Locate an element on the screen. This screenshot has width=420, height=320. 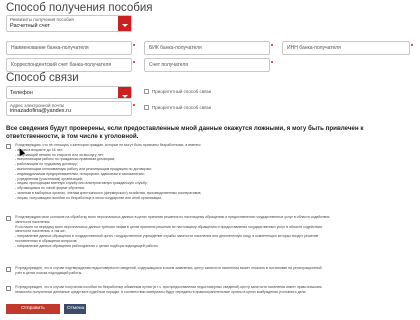
payment-method-value: Расчетный счет is located at coordinates (30, 26).